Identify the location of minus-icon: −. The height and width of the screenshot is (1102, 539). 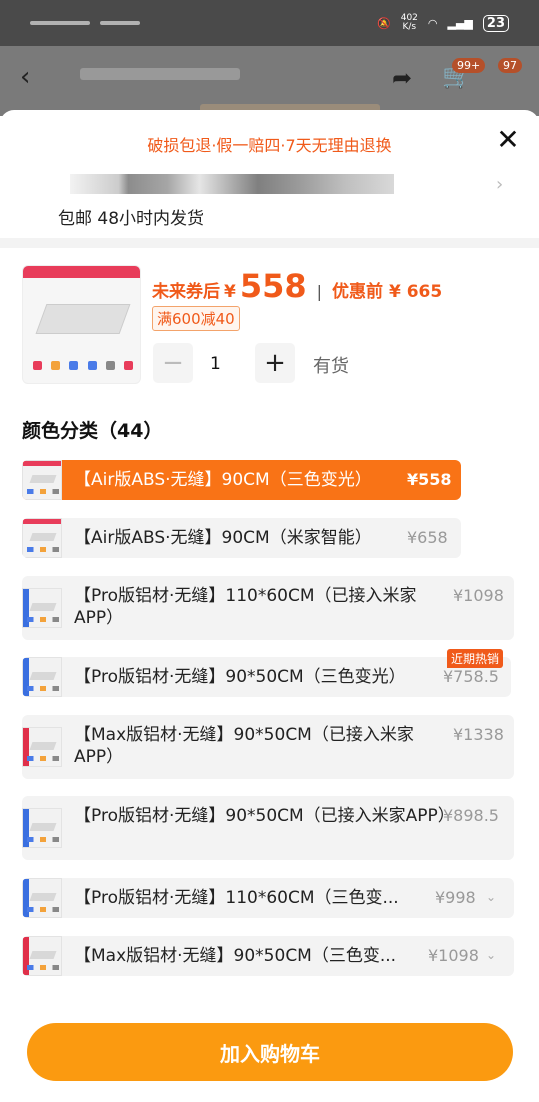
(173, 363).